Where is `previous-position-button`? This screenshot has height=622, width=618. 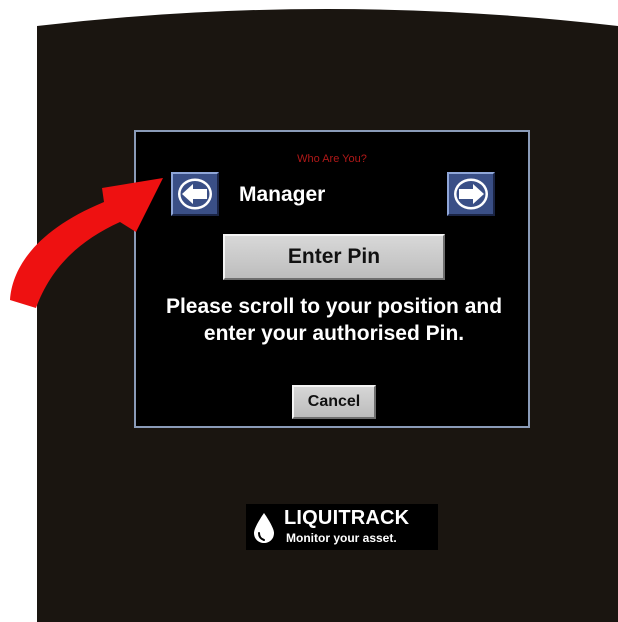 previous-position-button is located at coordinates (195, 194).